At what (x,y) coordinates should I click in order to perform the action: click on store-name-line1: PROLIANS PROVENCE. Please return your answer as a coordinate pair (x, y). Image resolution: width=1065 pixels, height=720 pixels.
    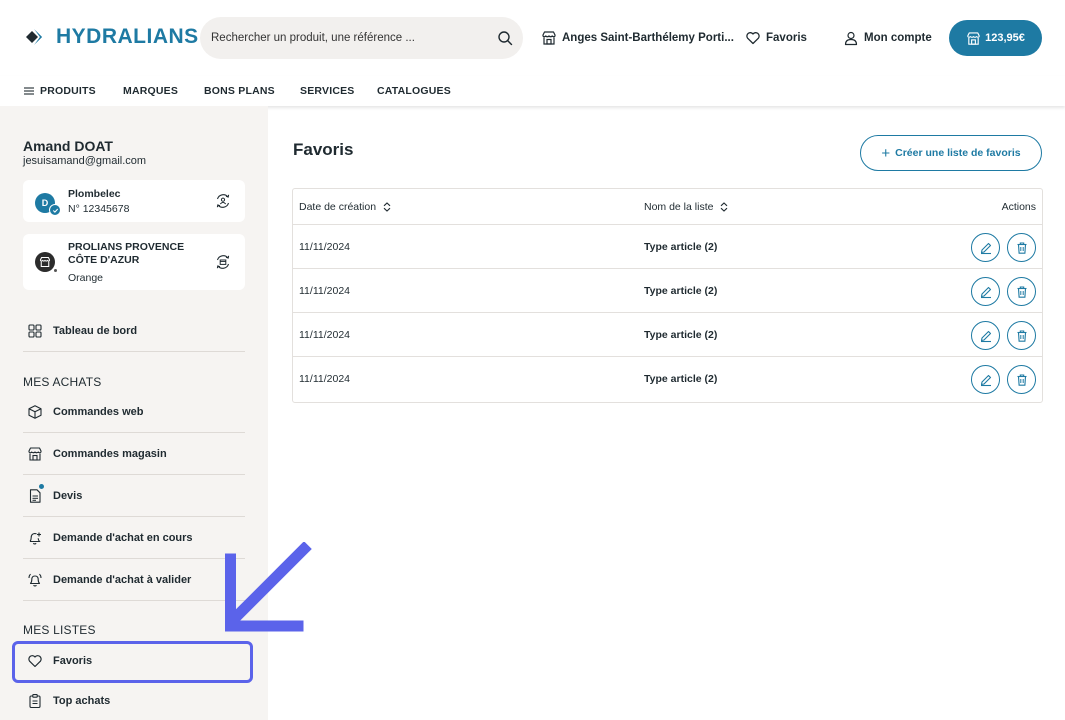
    Looking at the image, I should click on (126, 247).